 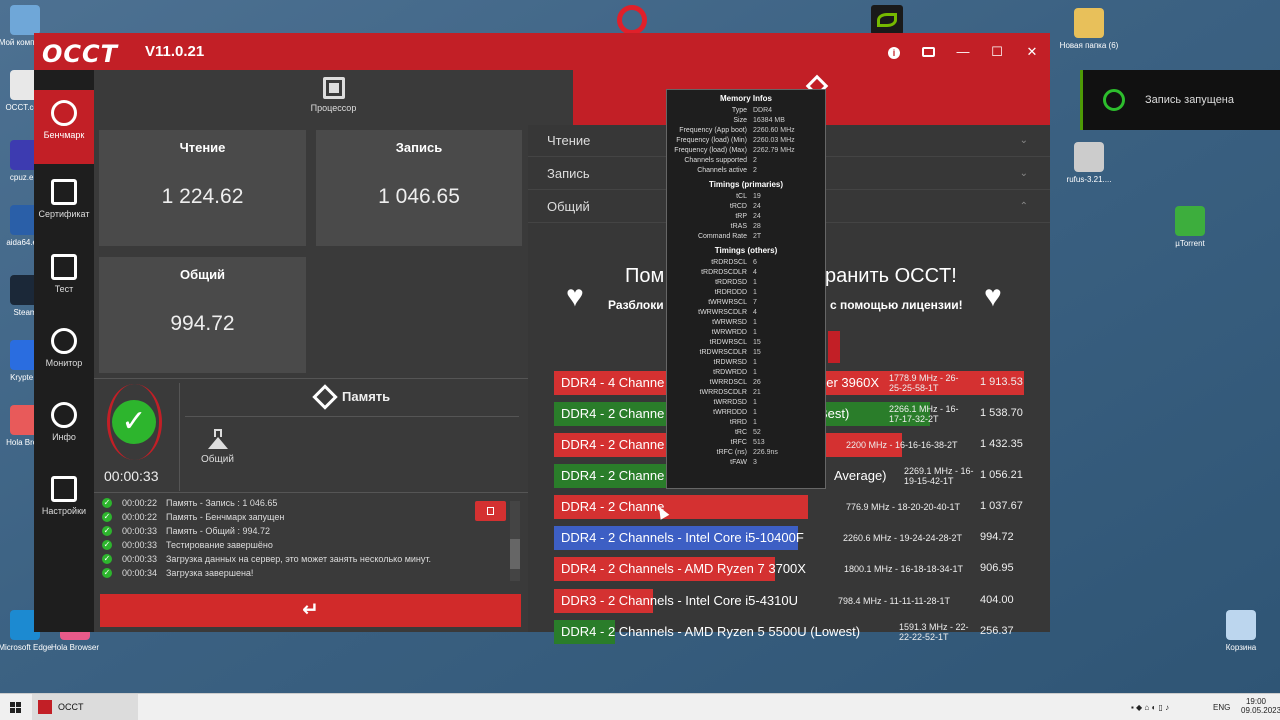 I want to click on benchmark-score: 1 037.67, so click(x=1001, y=506).